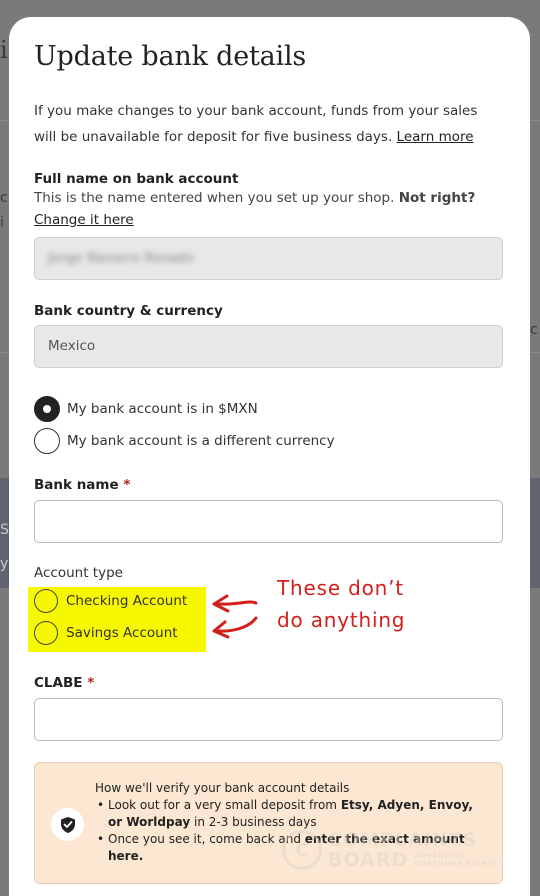 The width and height of the screenshot is (540, 896). What do you see at coordinates (268, 719) in the screenshot?
I see `clabe-input` at bounding box center [268, 719].